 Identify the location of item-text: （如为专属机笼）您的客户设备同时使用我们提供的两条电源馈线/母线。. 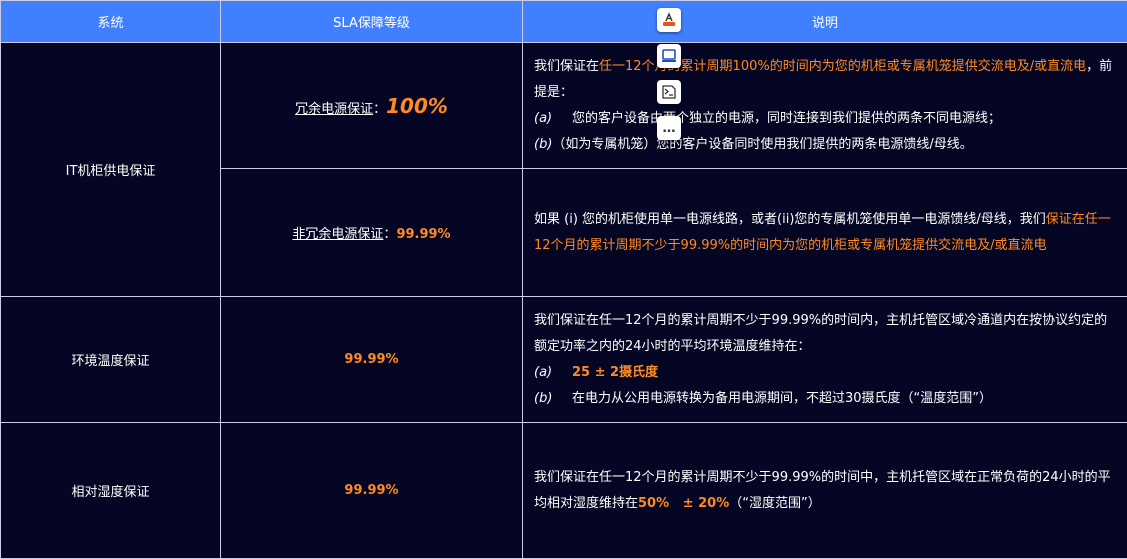
(762, 144).